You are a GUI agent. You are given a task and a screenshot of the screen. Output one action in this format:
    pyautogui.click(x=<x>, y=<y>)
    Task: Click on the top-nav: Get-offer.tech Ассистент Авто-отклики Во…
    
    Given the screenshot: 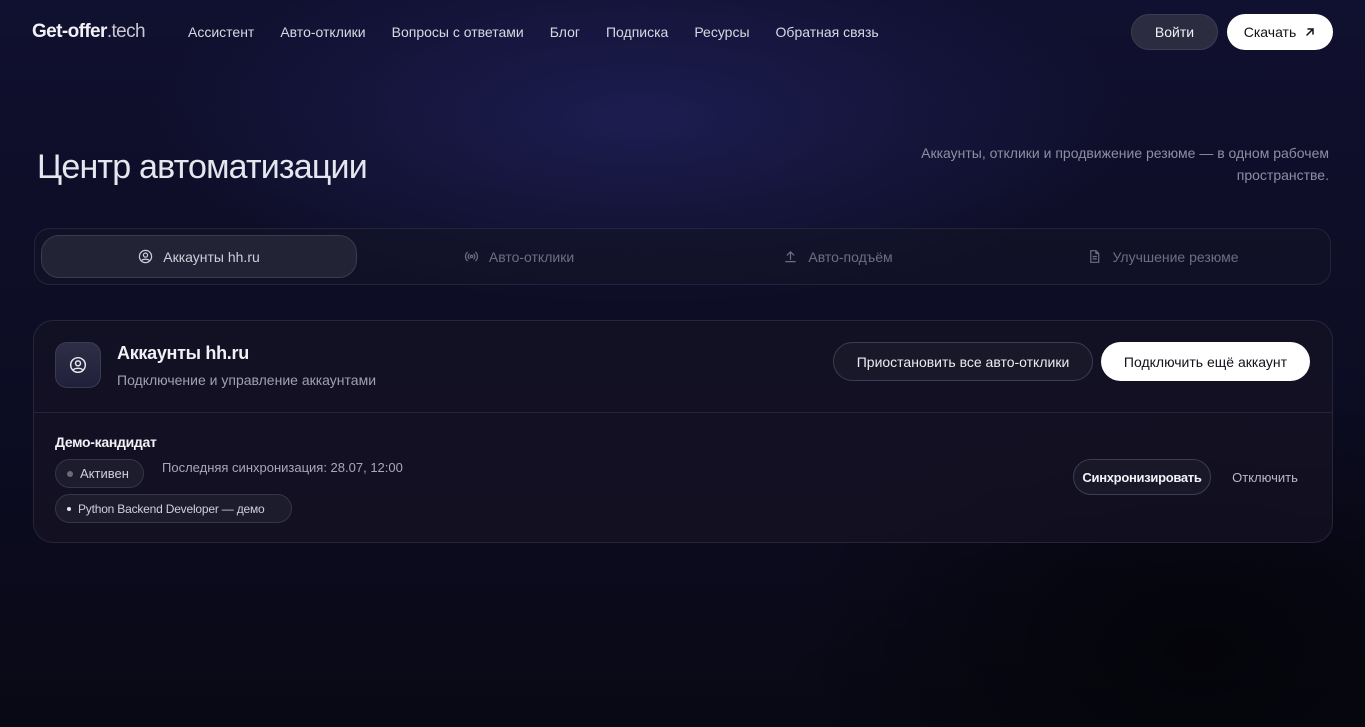 What is the action you would take?
    pyautogui.click(x=682, y=32)
    